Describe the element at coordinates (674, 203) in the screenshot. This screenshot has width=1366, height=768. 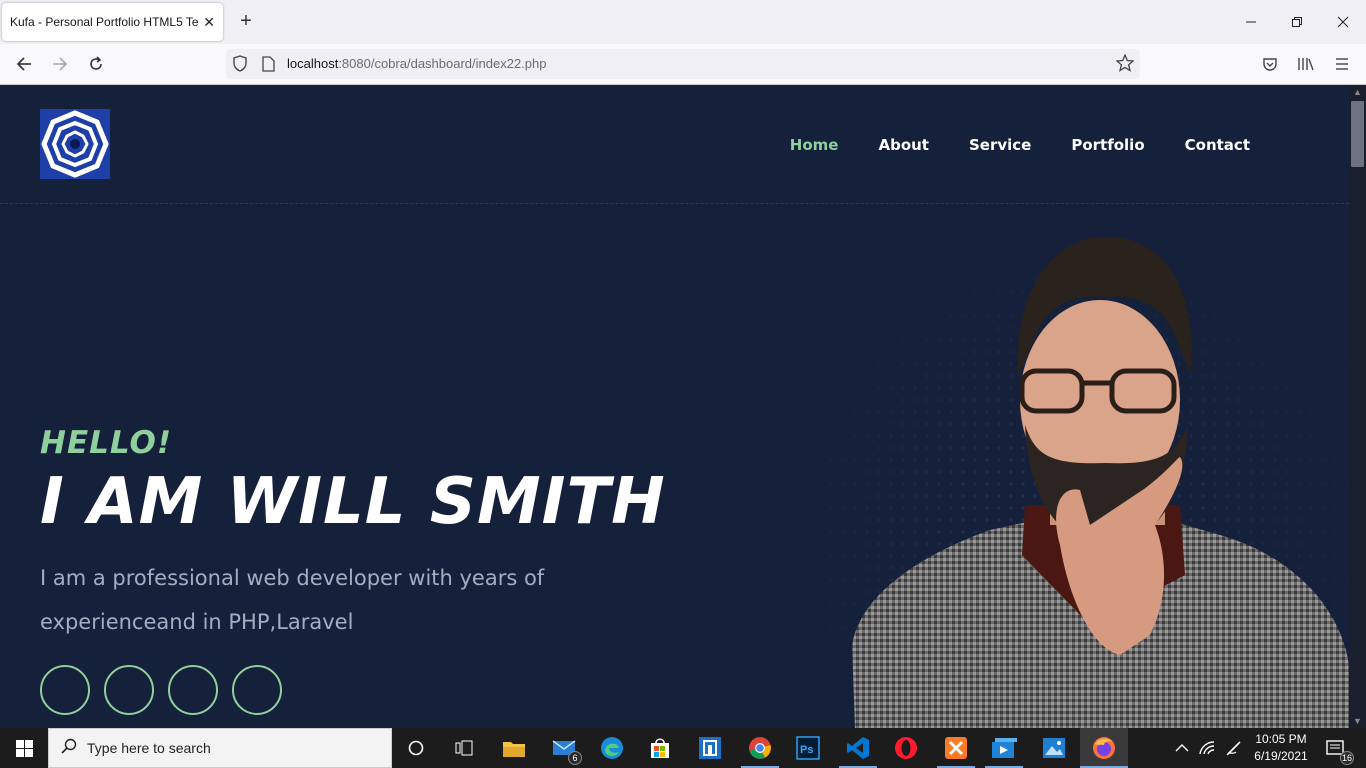
I see `header-divider` at that location.